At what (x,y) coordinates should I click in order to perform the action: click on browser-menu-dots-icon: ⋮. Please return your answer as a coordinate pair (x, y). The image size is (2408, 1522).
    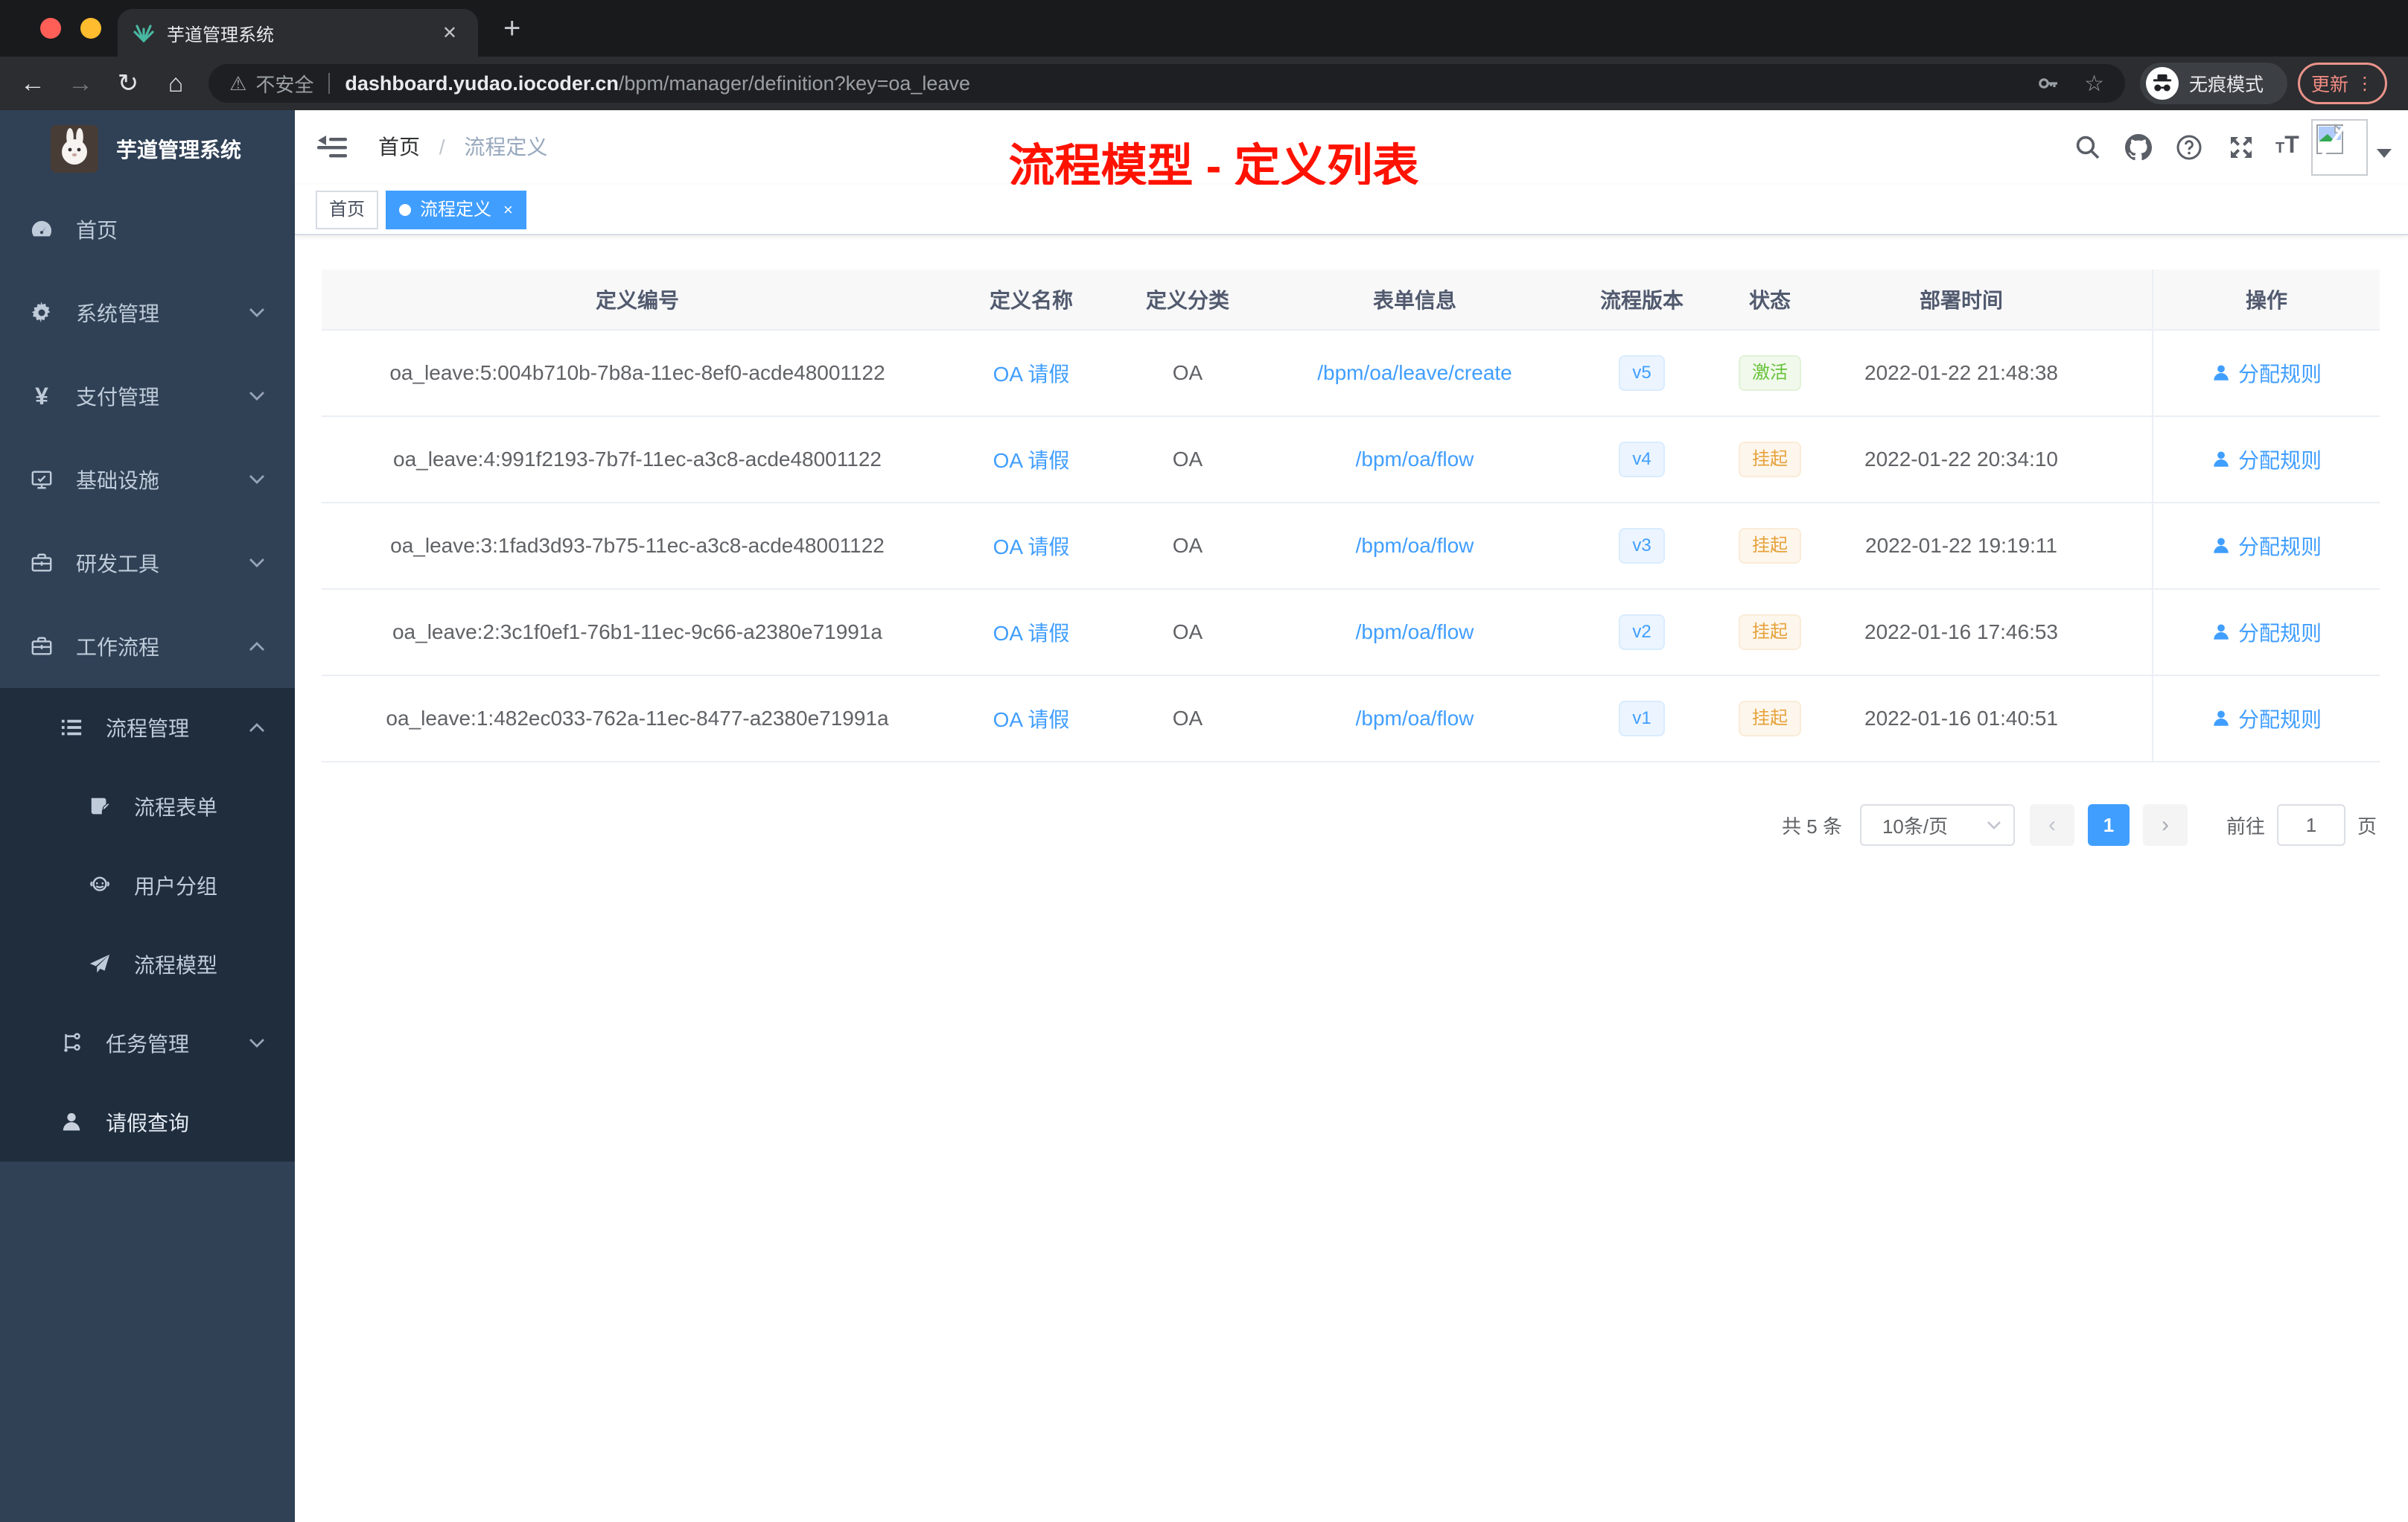
    Looking at the image, I should click on (2365, 84).